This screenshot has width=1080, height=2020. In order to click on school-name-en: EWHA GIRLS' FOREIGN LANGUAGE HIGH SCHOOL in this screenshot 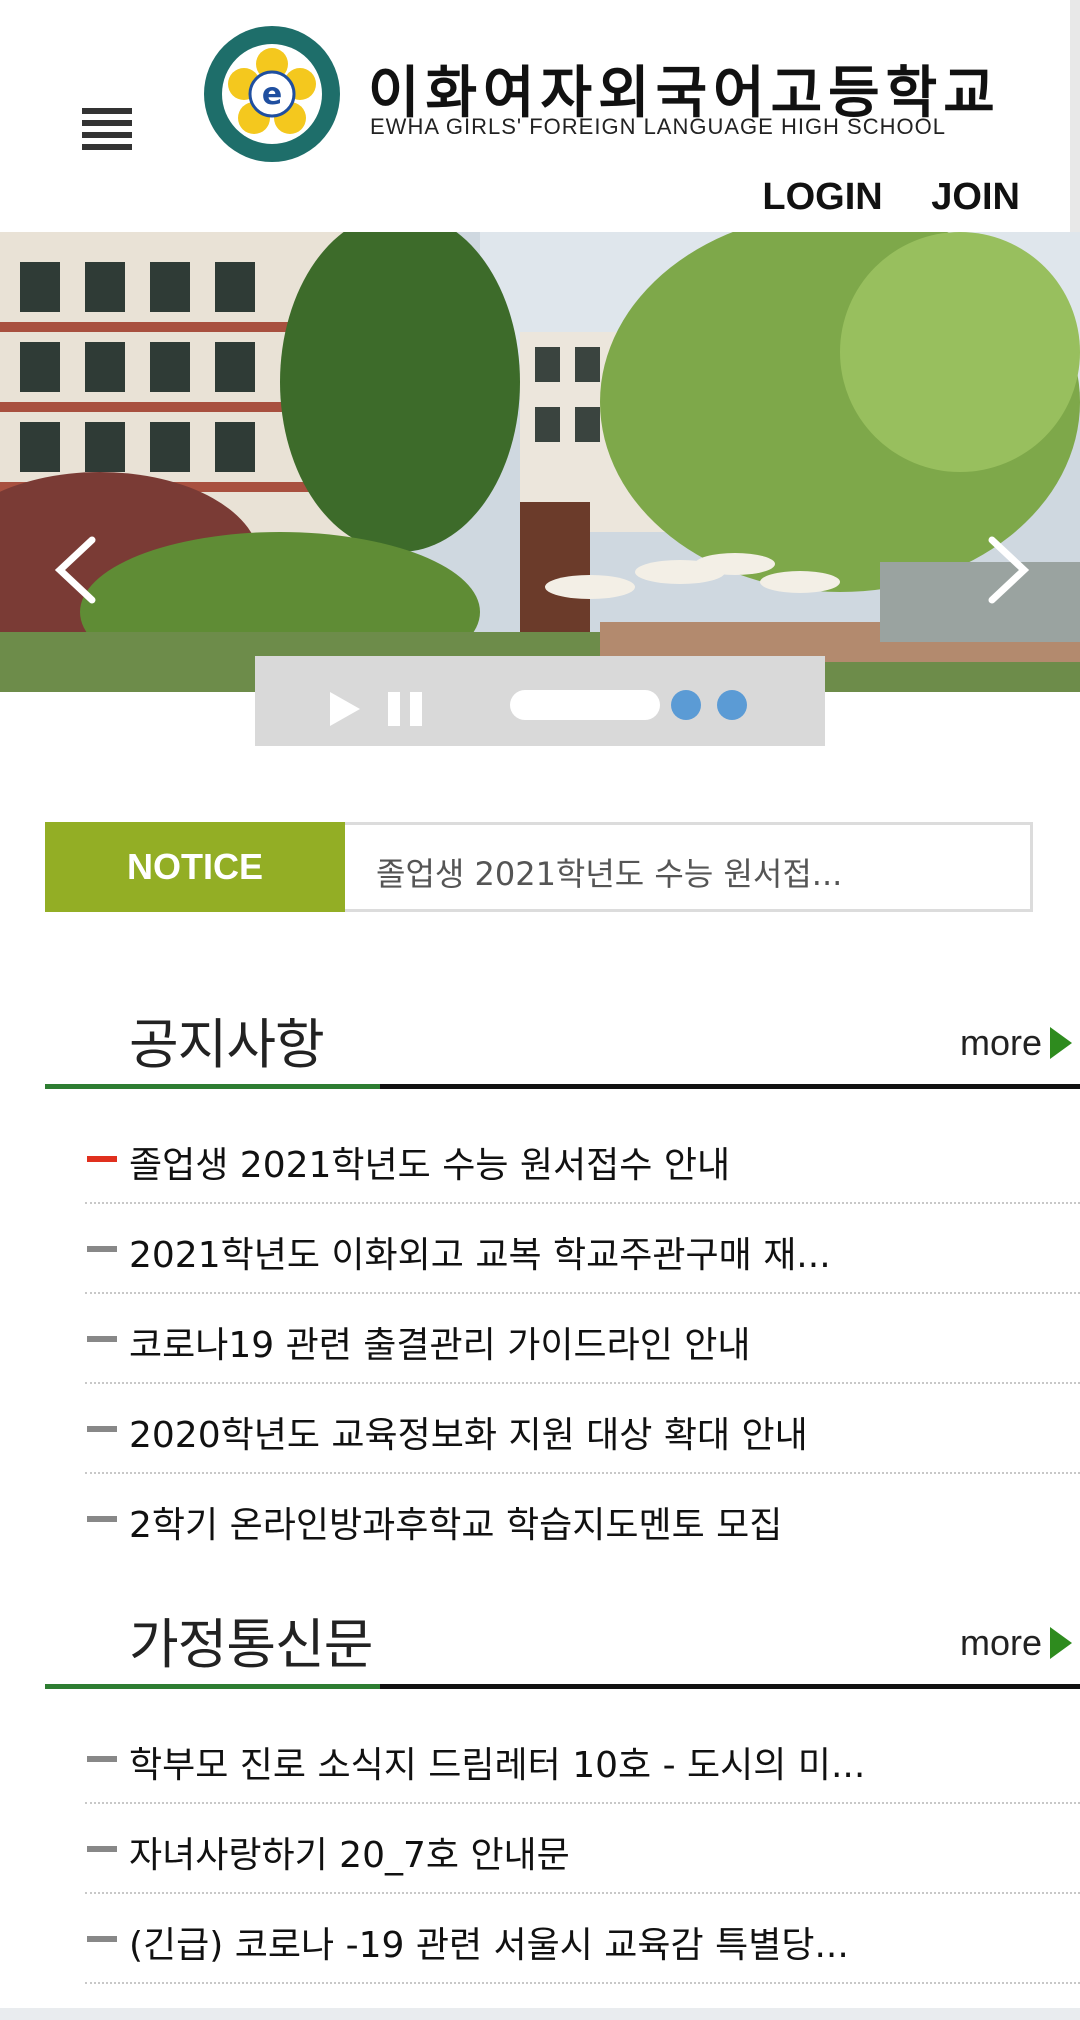, I will do `click(658, 126)`.